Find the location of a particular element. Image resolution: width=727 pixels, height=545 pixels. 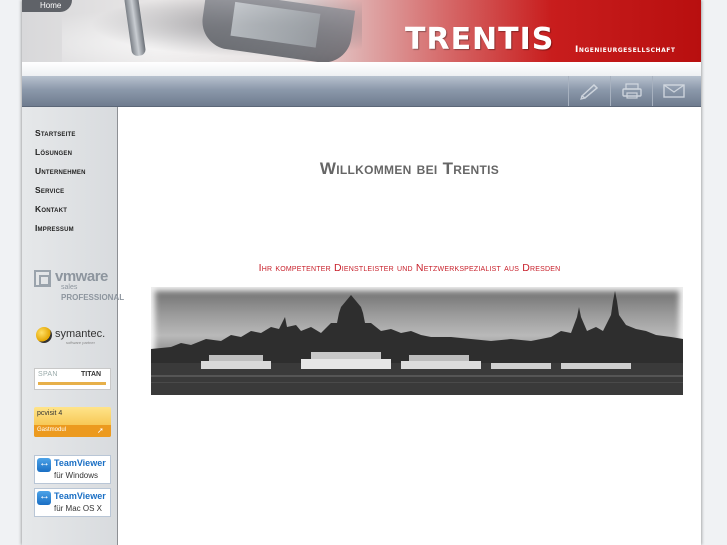

print-icon is located at coordinates (631, 91).